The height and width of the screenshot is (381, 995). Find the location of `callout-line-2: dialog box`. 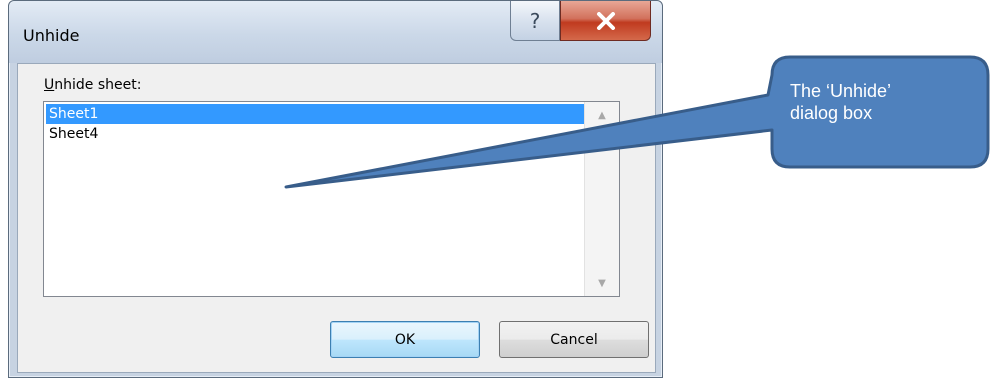

callout-line-2: dialog box is located at coordinates (831, 113).